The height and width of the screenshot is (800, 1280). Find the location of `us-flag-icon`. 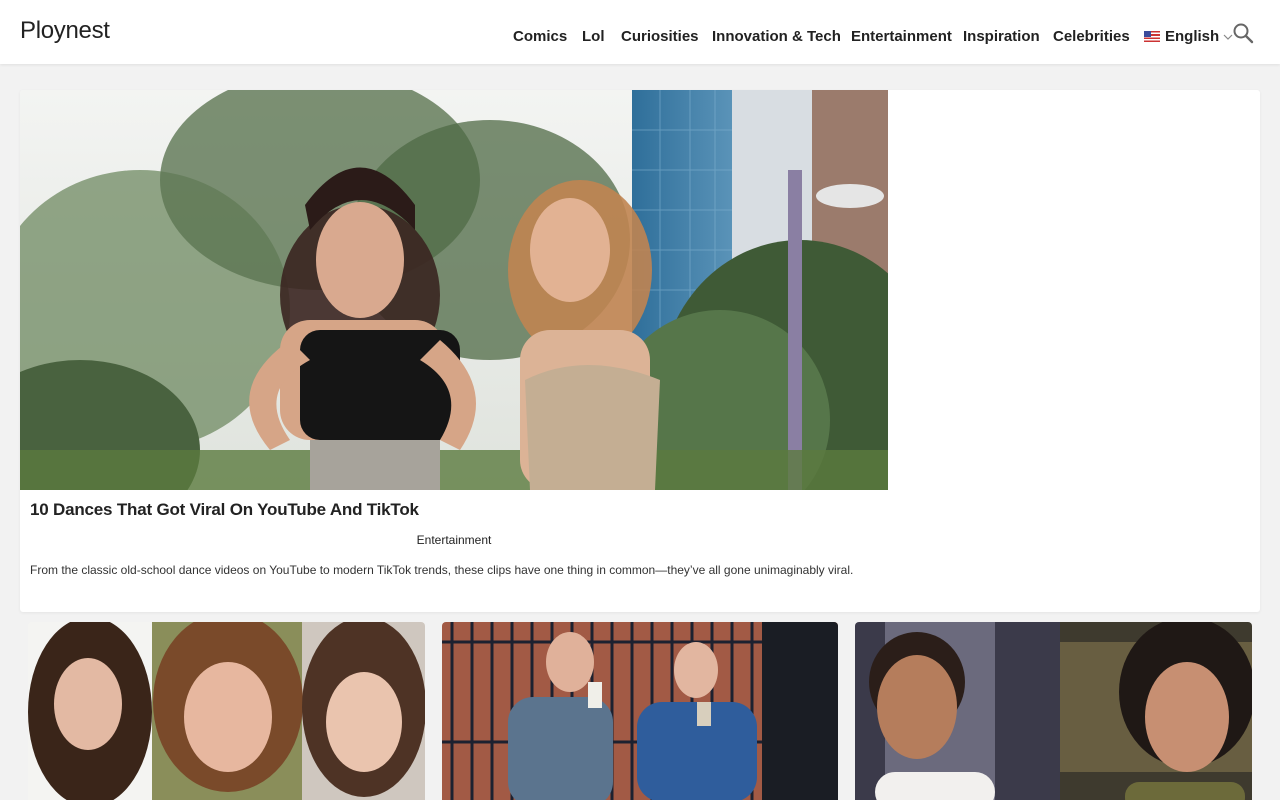

us-flag-icon is located at coordinates (1152, 36).